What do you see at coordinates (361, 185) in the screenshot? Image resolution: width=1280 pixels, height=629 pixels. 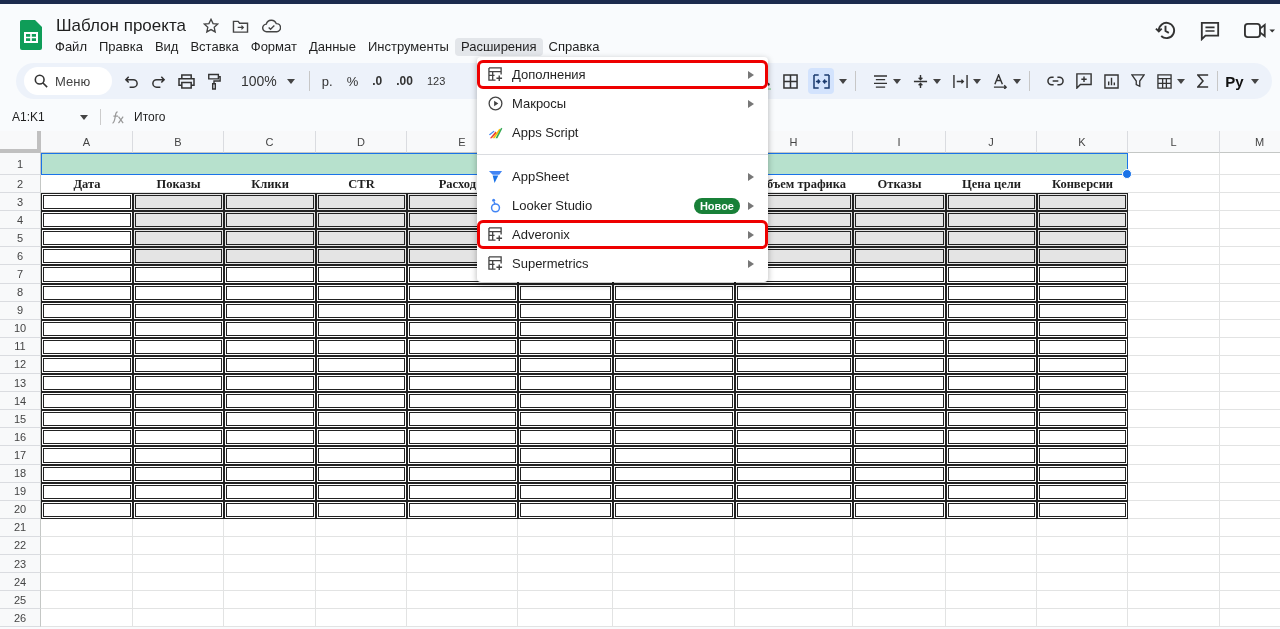 I see `column-title: CTR` at bounding box center [361, 185].